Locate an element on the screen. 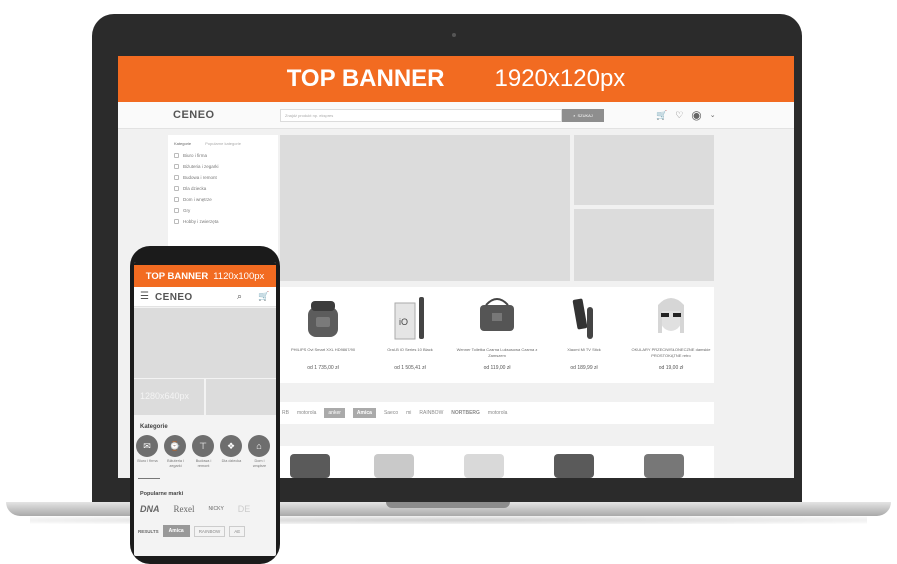 This screenshot has width=897, height=564. sidebar-item-label: Biżuteria i zegarki is located at coordinates (201, 166).